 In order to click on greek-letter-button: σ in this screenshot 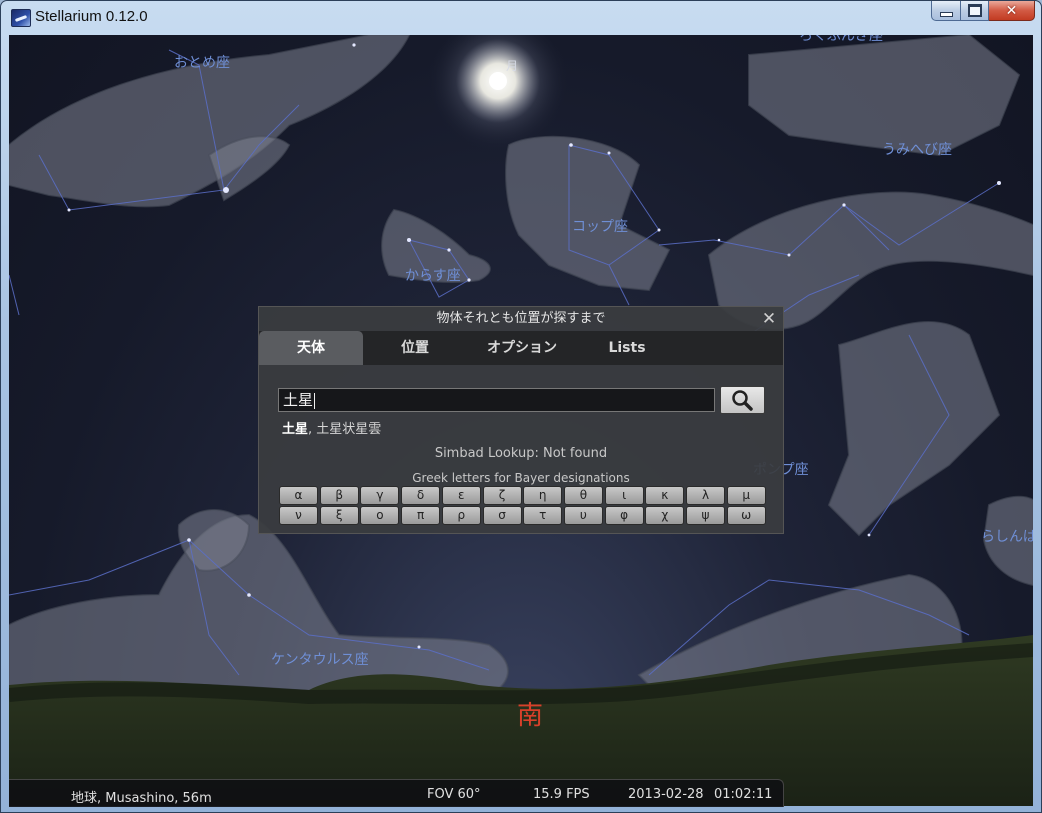, I will do `click(502, 515)`.